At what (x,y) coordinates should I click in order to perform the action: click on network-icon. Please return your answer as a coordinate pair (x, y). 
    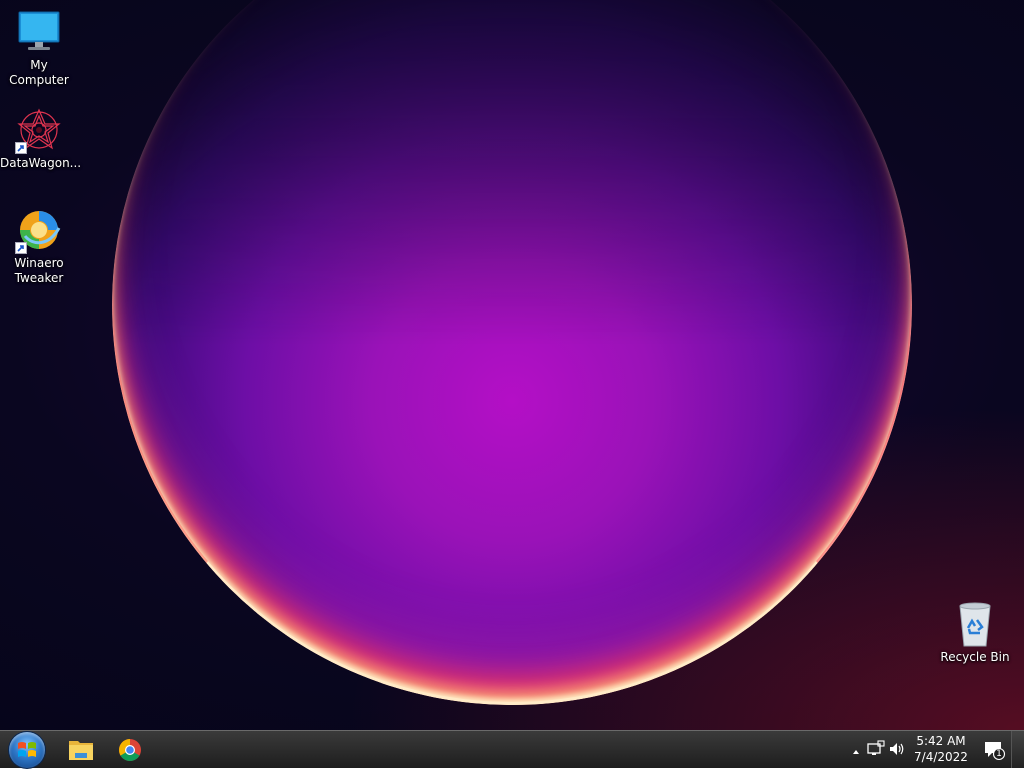
    Looking at the image, I should click on (876, 747).